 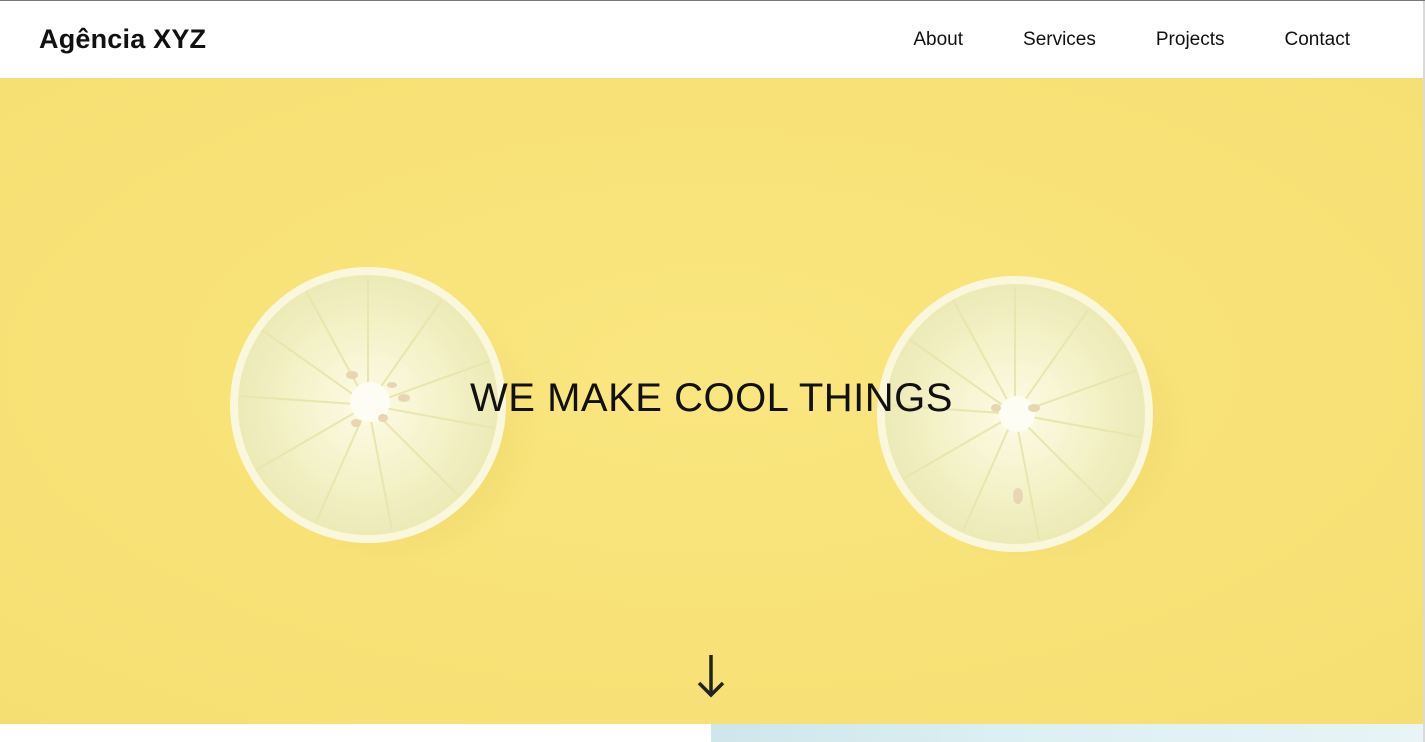 I want to click on nav-link-projects: Projects, so click(x=1190, y=40).